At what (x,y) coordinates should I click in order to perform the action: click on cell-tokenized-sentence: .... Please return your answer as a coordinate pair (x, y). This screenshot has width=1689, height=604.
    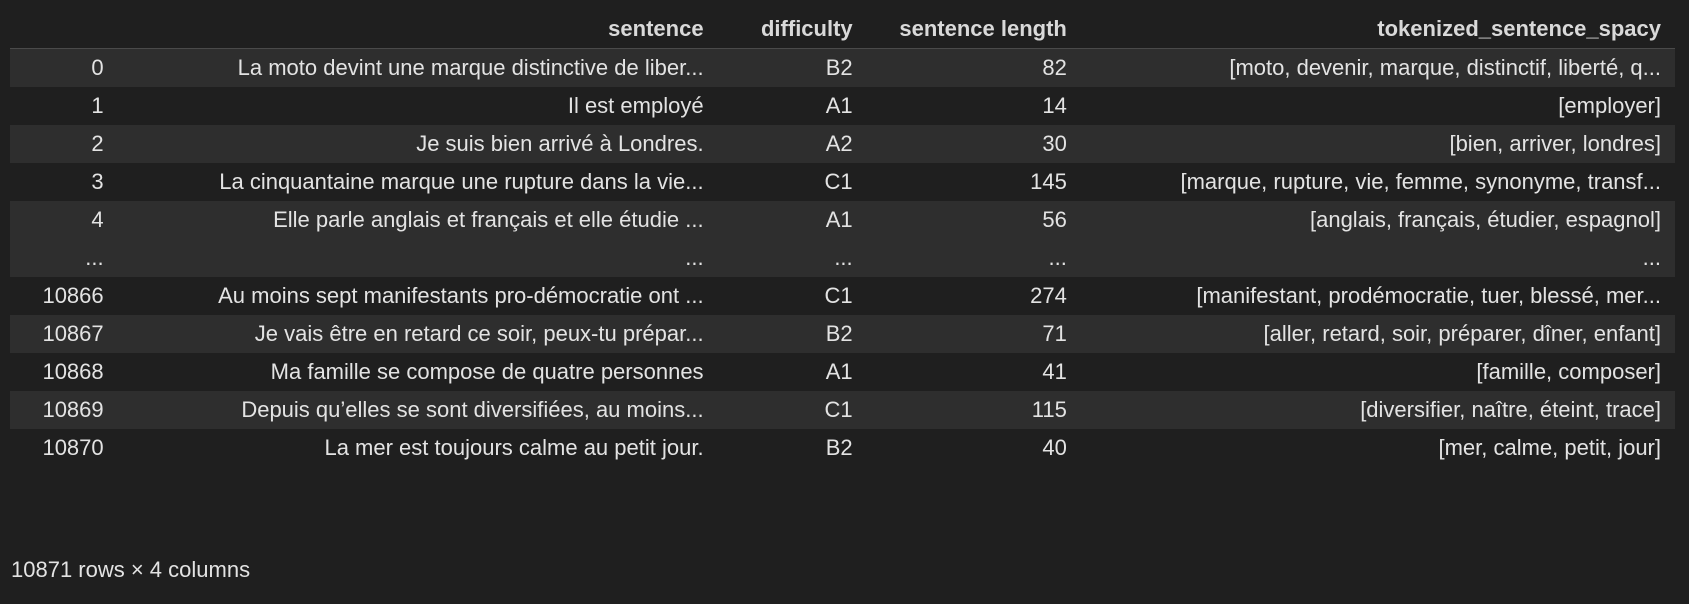
    Looking at the image, I should click on (1376, 258).